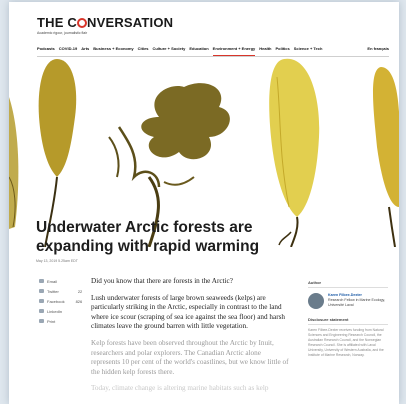  I want to click on nav-item-environment: Environment + Energy, so click(234, 50).